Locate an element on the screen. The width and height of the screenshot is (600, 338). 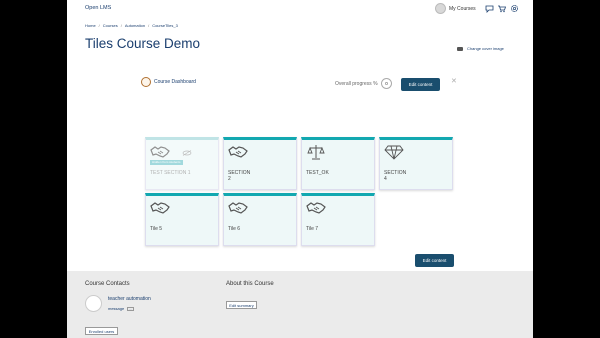
course-contacts-heading: Course Contacts is located at coordinates (107, 284).